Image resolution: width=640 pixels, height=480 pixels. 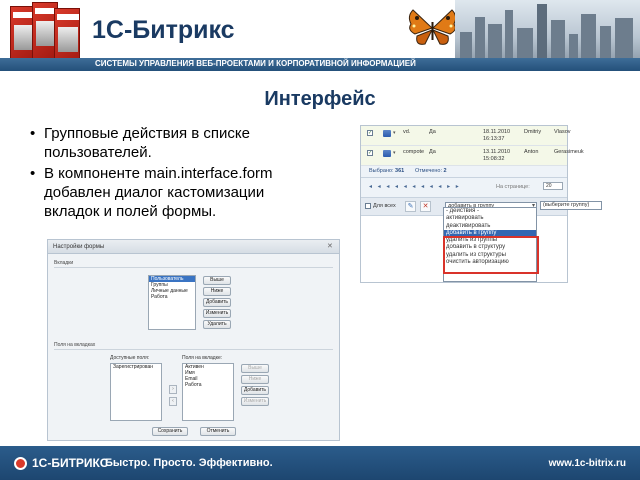 What do you see at coordinates (587, 463) in the screenshot?
I see `footer-url: www.1c-bitrix.ru` at bounding box center [587, 463].